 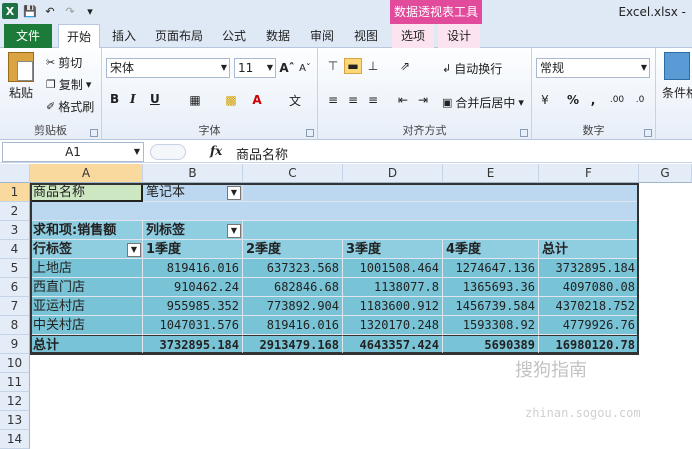 What do you see at coordinates (322, 36) in the screenshot?
I see `tab-review: 审阅` at bounding box center [322, 36].